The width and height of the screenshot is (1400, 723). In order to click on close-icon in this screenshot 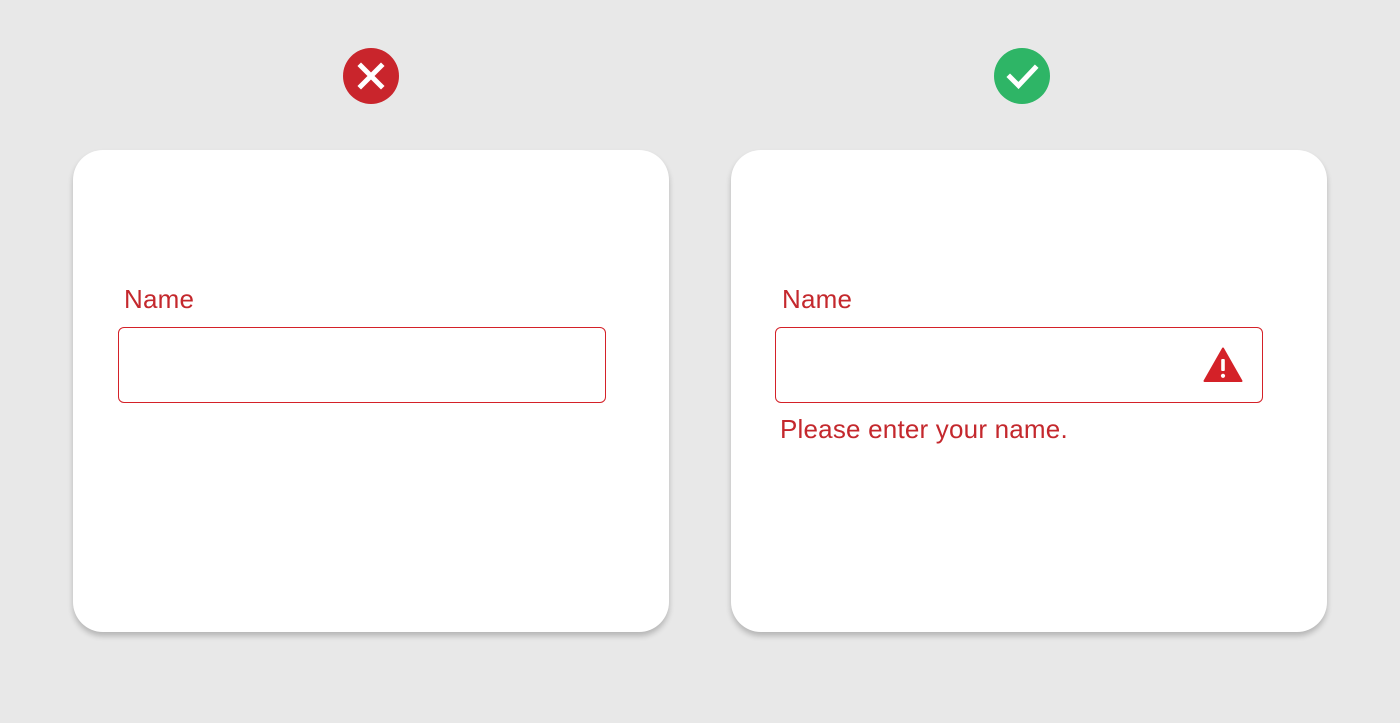, I will do `click(371, 76)`.